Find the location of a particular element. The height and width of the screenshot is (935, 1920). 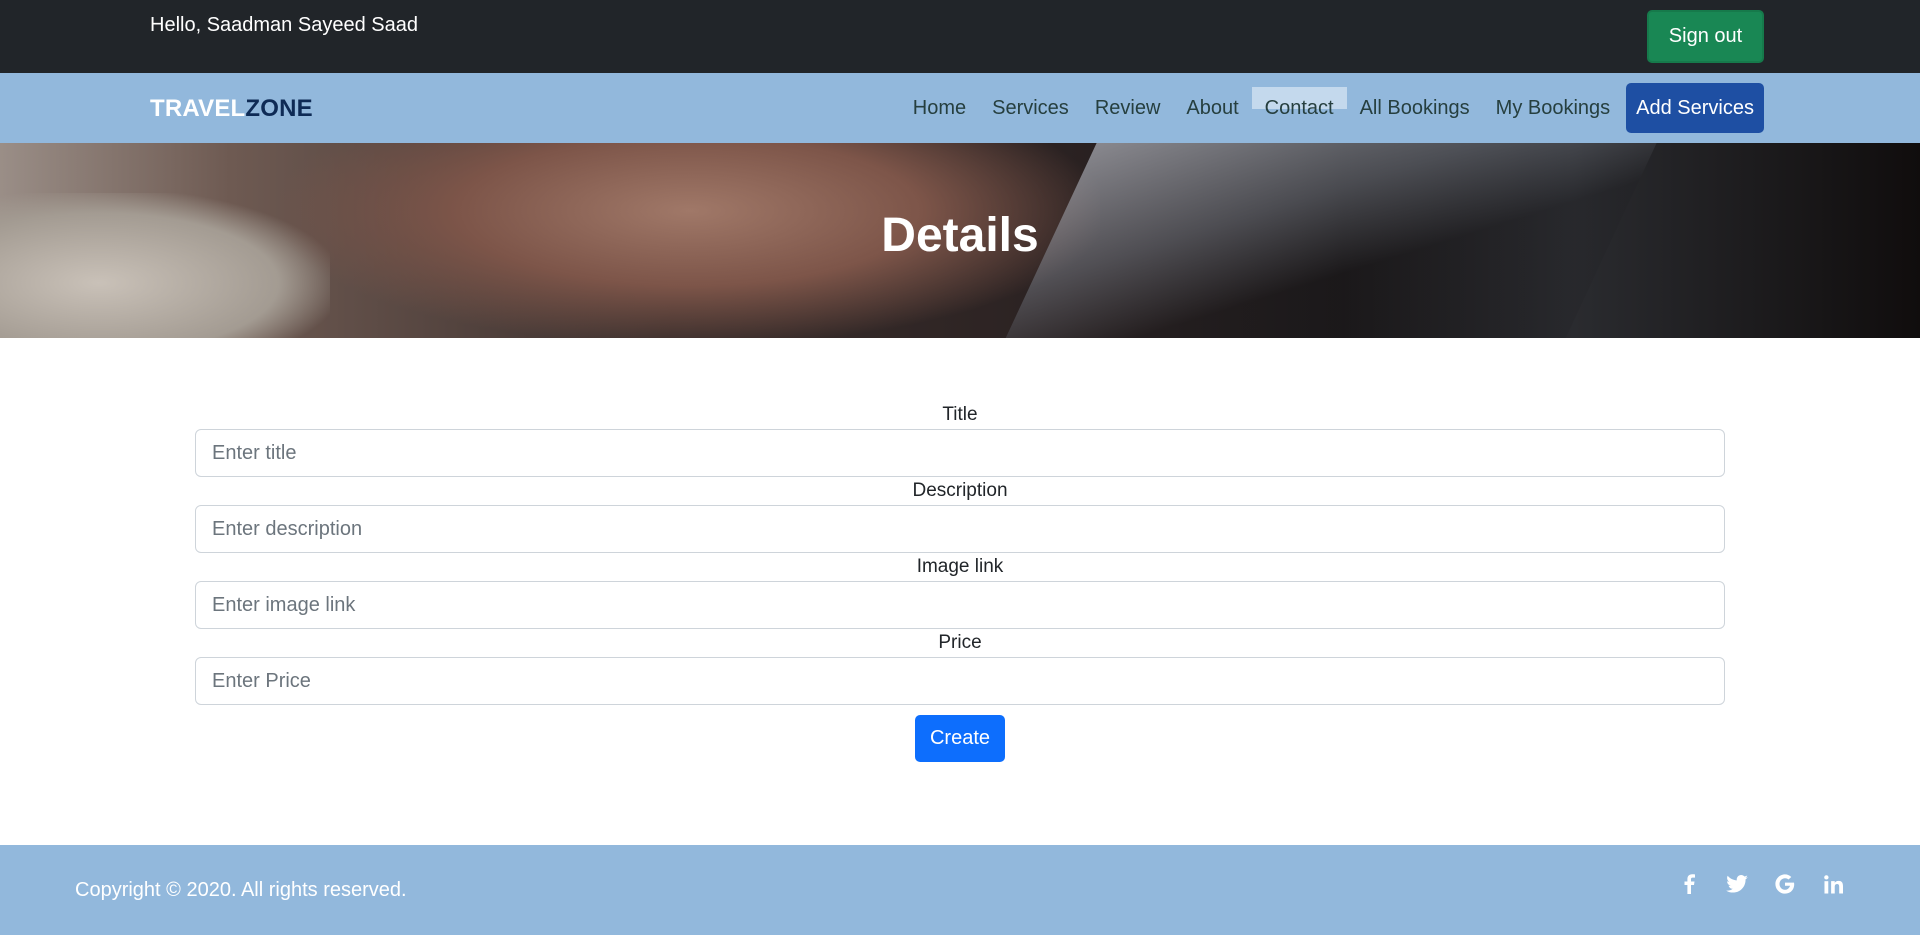

submit-row: Create is located at coordinates (960, 738).